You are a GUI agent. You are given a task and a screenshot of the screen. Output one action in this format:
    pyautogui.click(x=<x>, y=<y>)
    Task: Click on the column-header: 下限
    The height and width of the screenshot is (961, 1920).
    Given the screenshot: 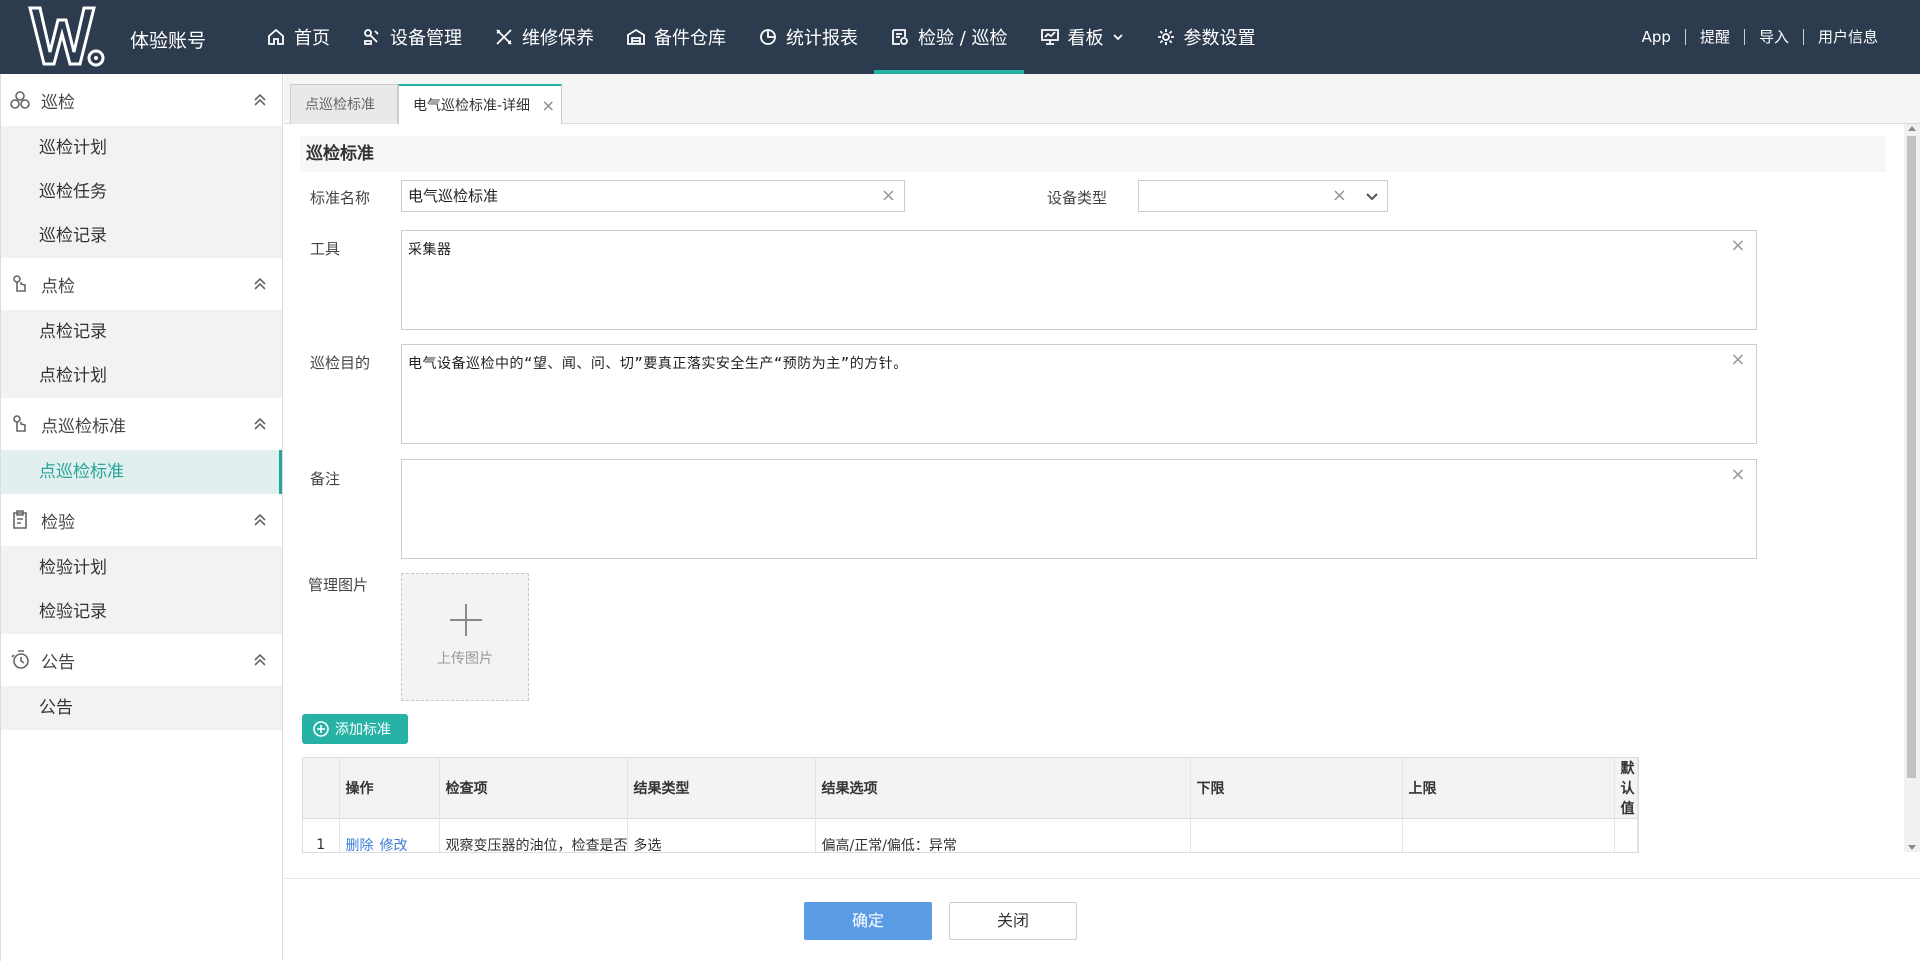 What is the action you would take?
    pyautogui.click(x=1296, y=788)
    